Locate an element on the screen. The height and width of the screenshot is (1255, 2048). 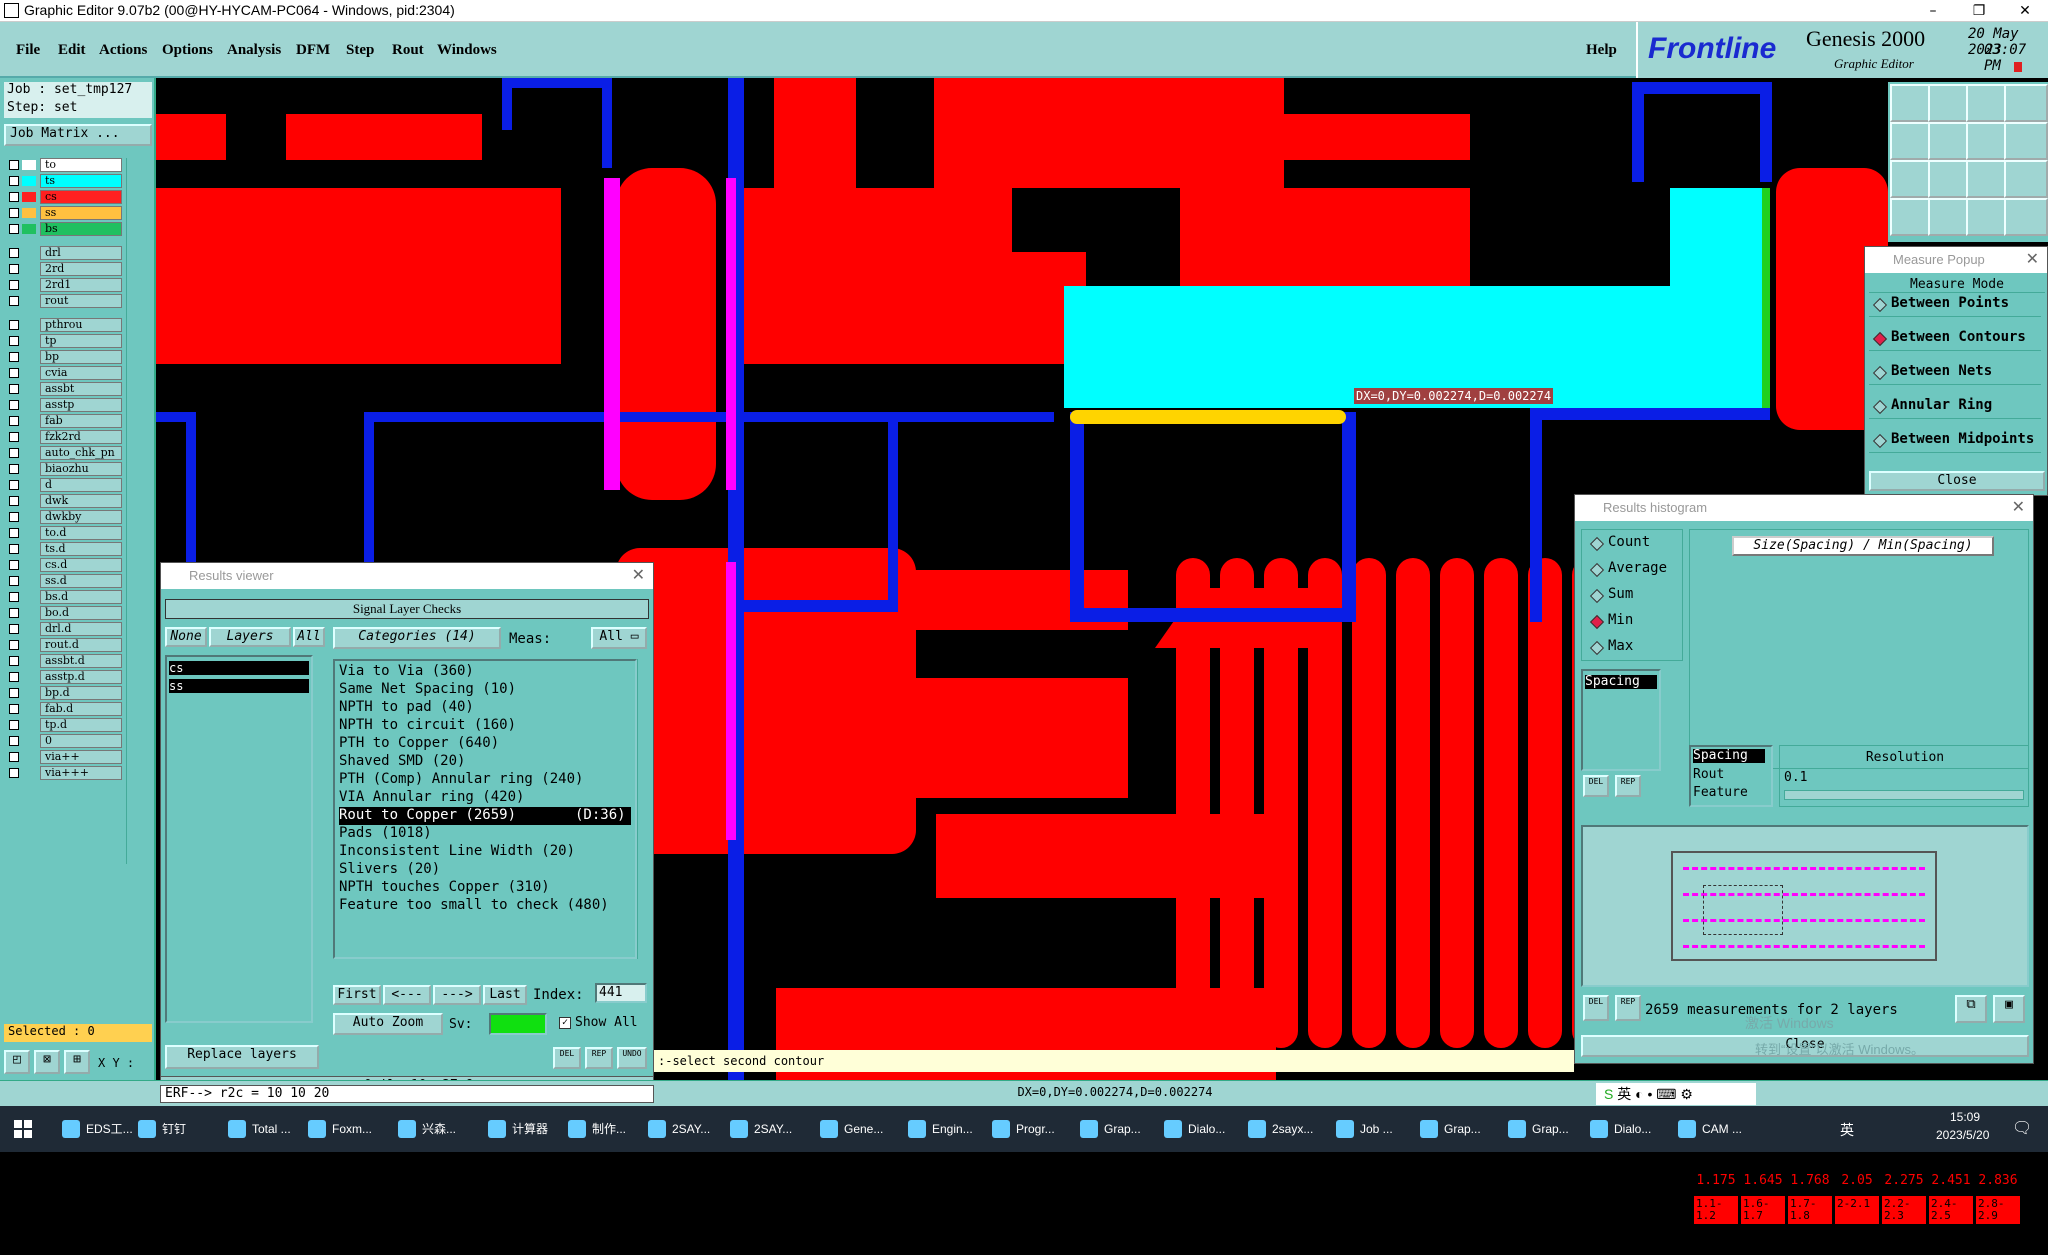
layer-name: bo.d is located at coordinates (81, 613).